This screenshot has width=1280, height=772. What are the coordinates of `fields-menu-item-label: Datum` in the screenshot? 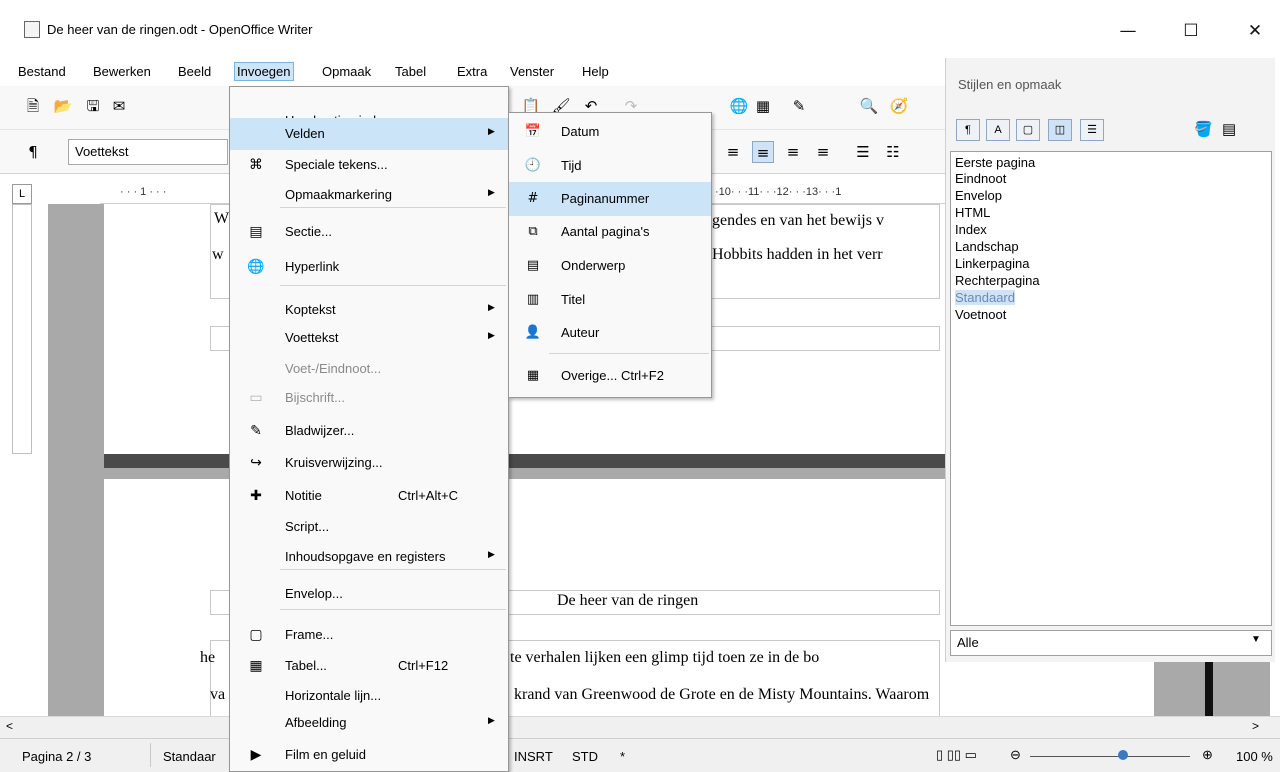 It's located at (580, 131).